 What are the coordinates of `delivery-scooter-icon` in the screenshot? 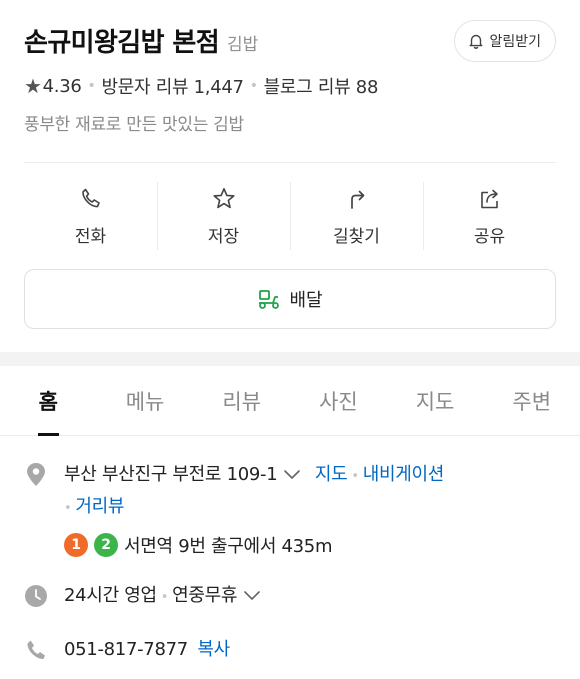 It's located at (269, 299).